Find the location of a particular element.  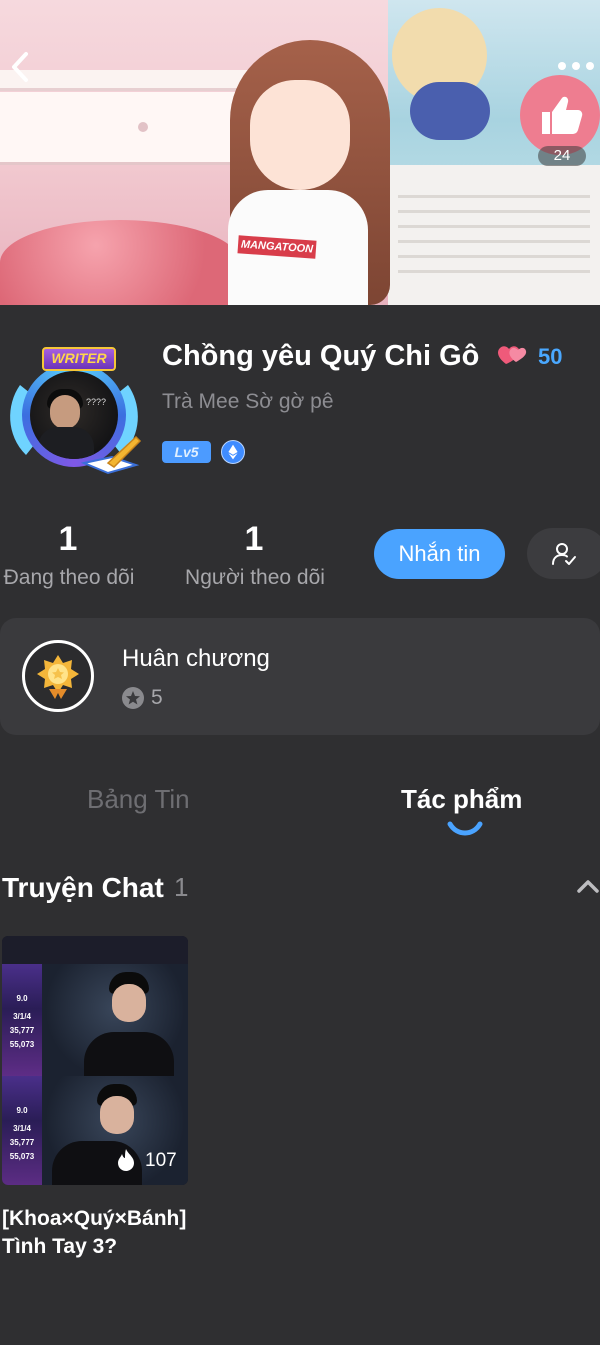

followers-count: 1 is located at coordinates (254, 539).